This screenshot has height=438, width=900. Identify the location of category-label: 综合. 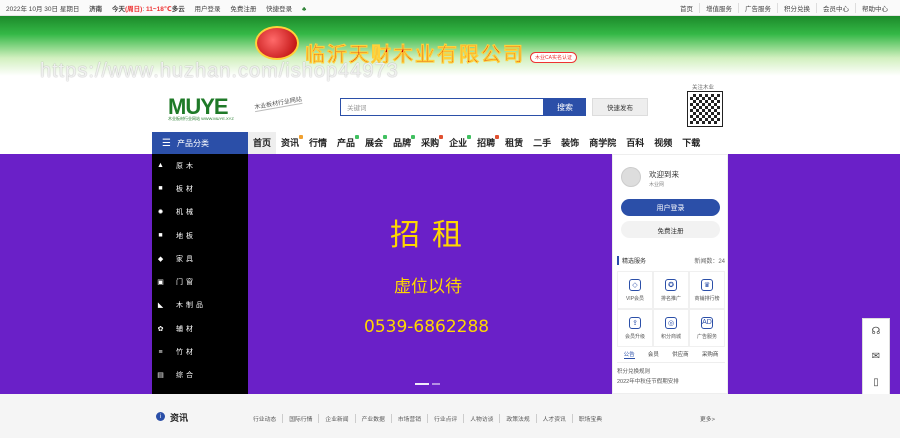
(186, 376).